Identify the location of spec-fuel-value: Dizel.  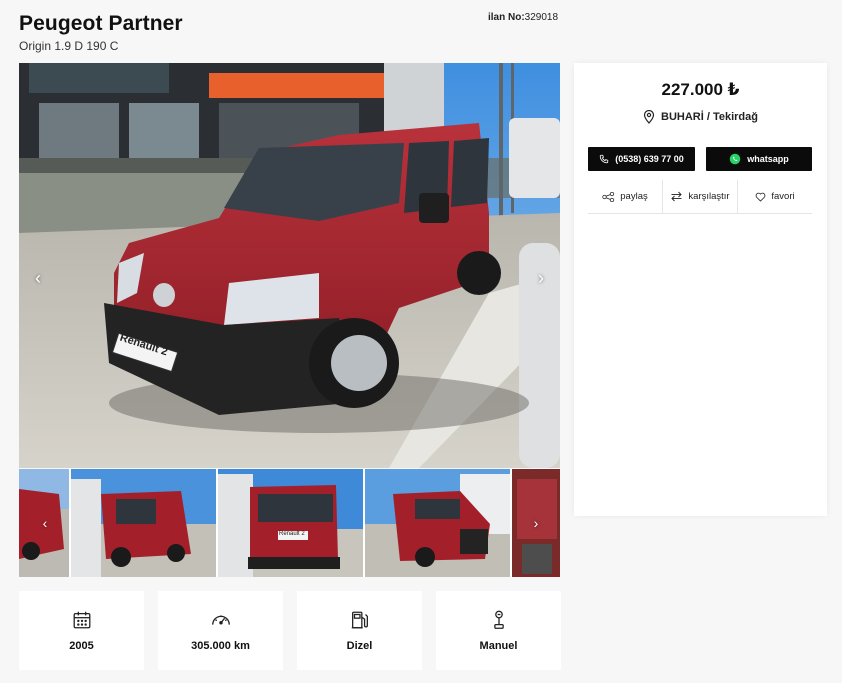
(359, 646).